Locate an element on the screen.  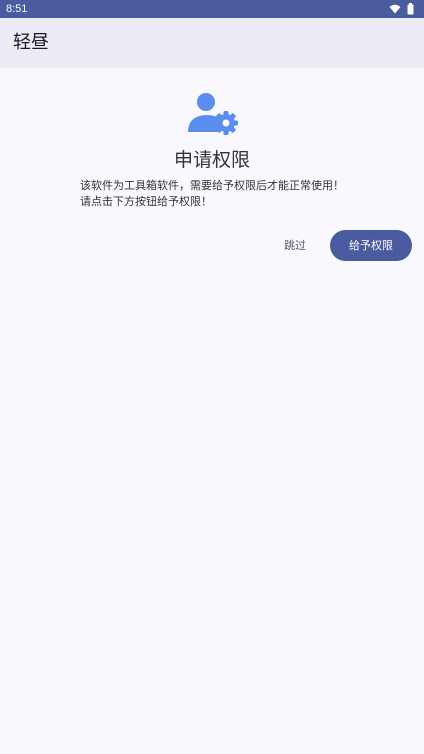
status-time: 8:51 is located at coordinates (17, 9).